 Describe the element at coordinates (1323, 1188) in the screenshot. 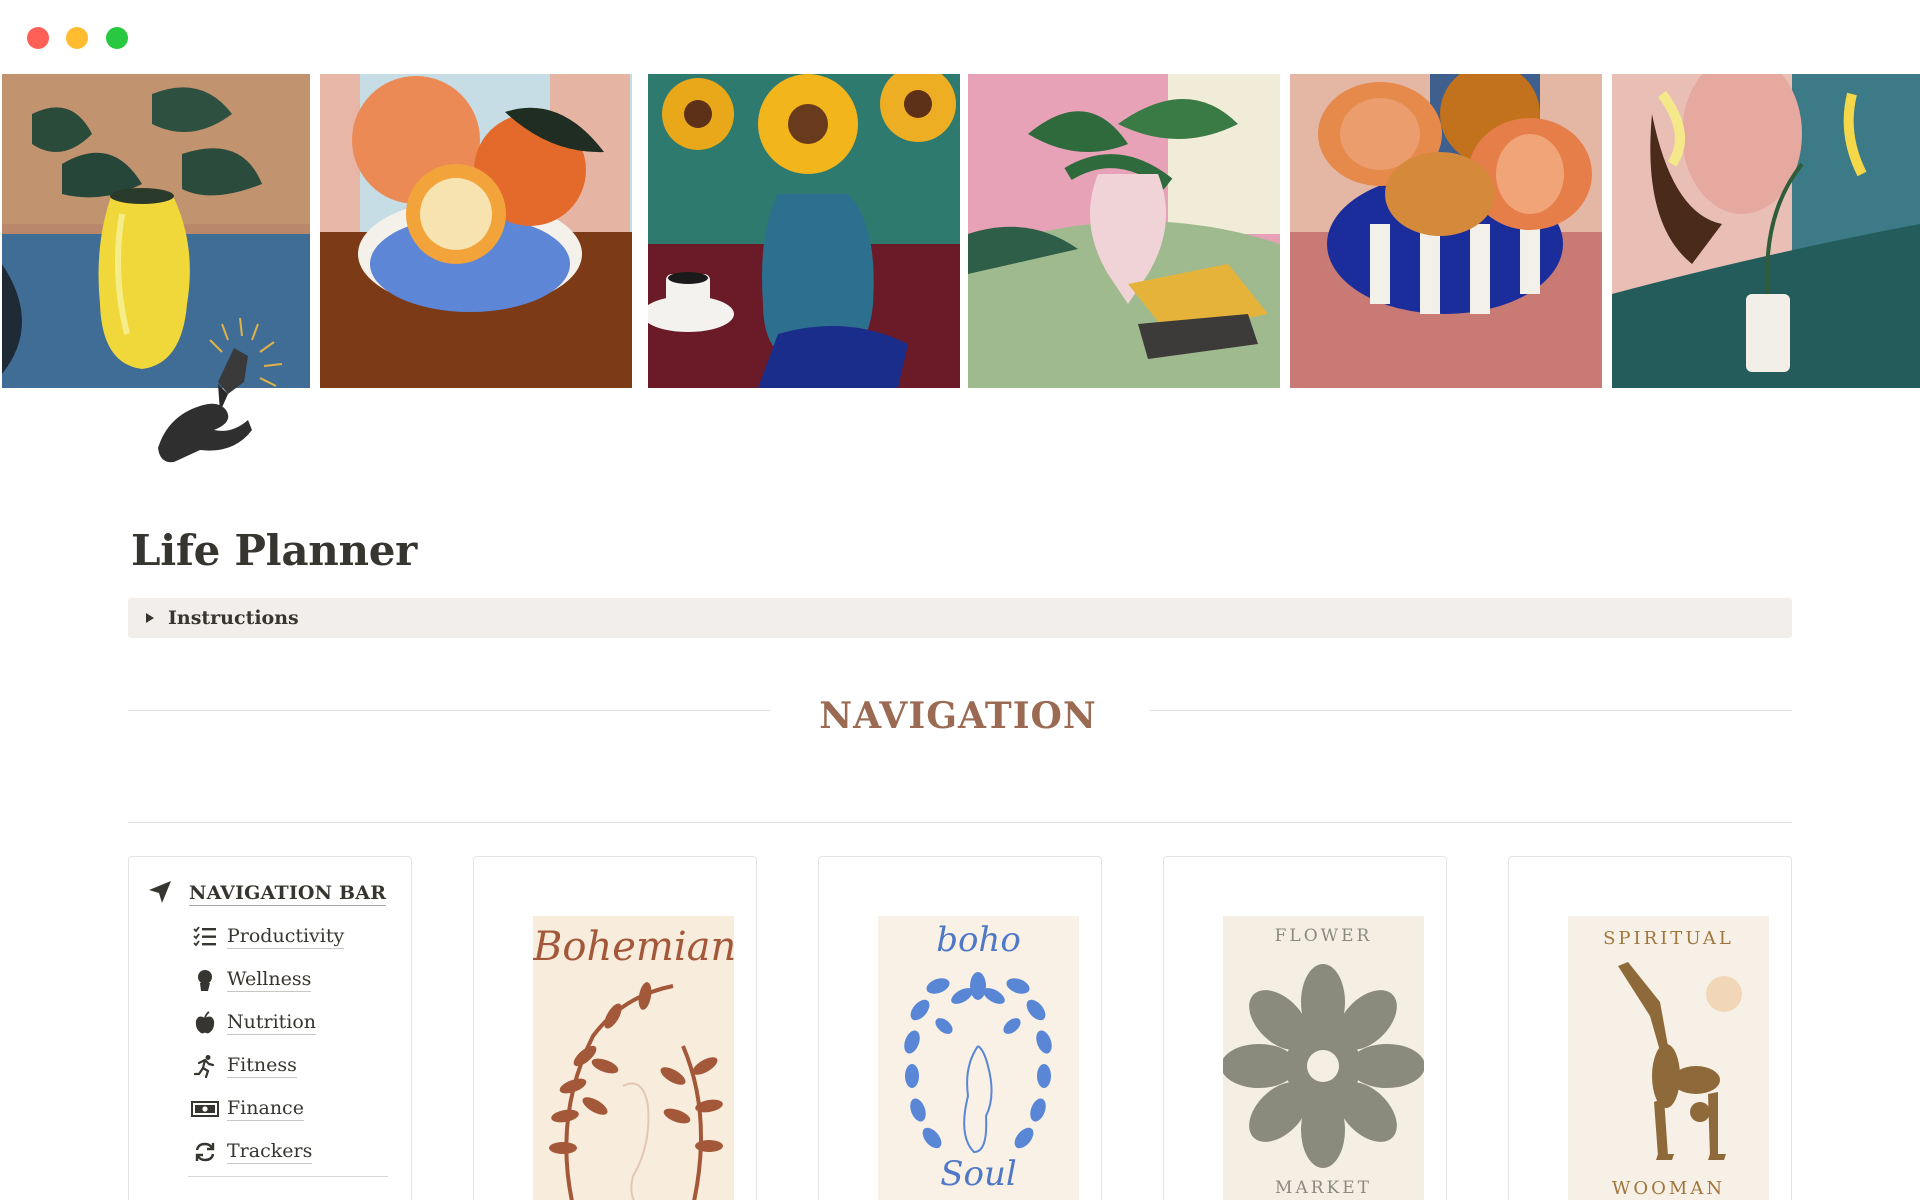

I see `poster-caption-bottom: MARKET` at that location.